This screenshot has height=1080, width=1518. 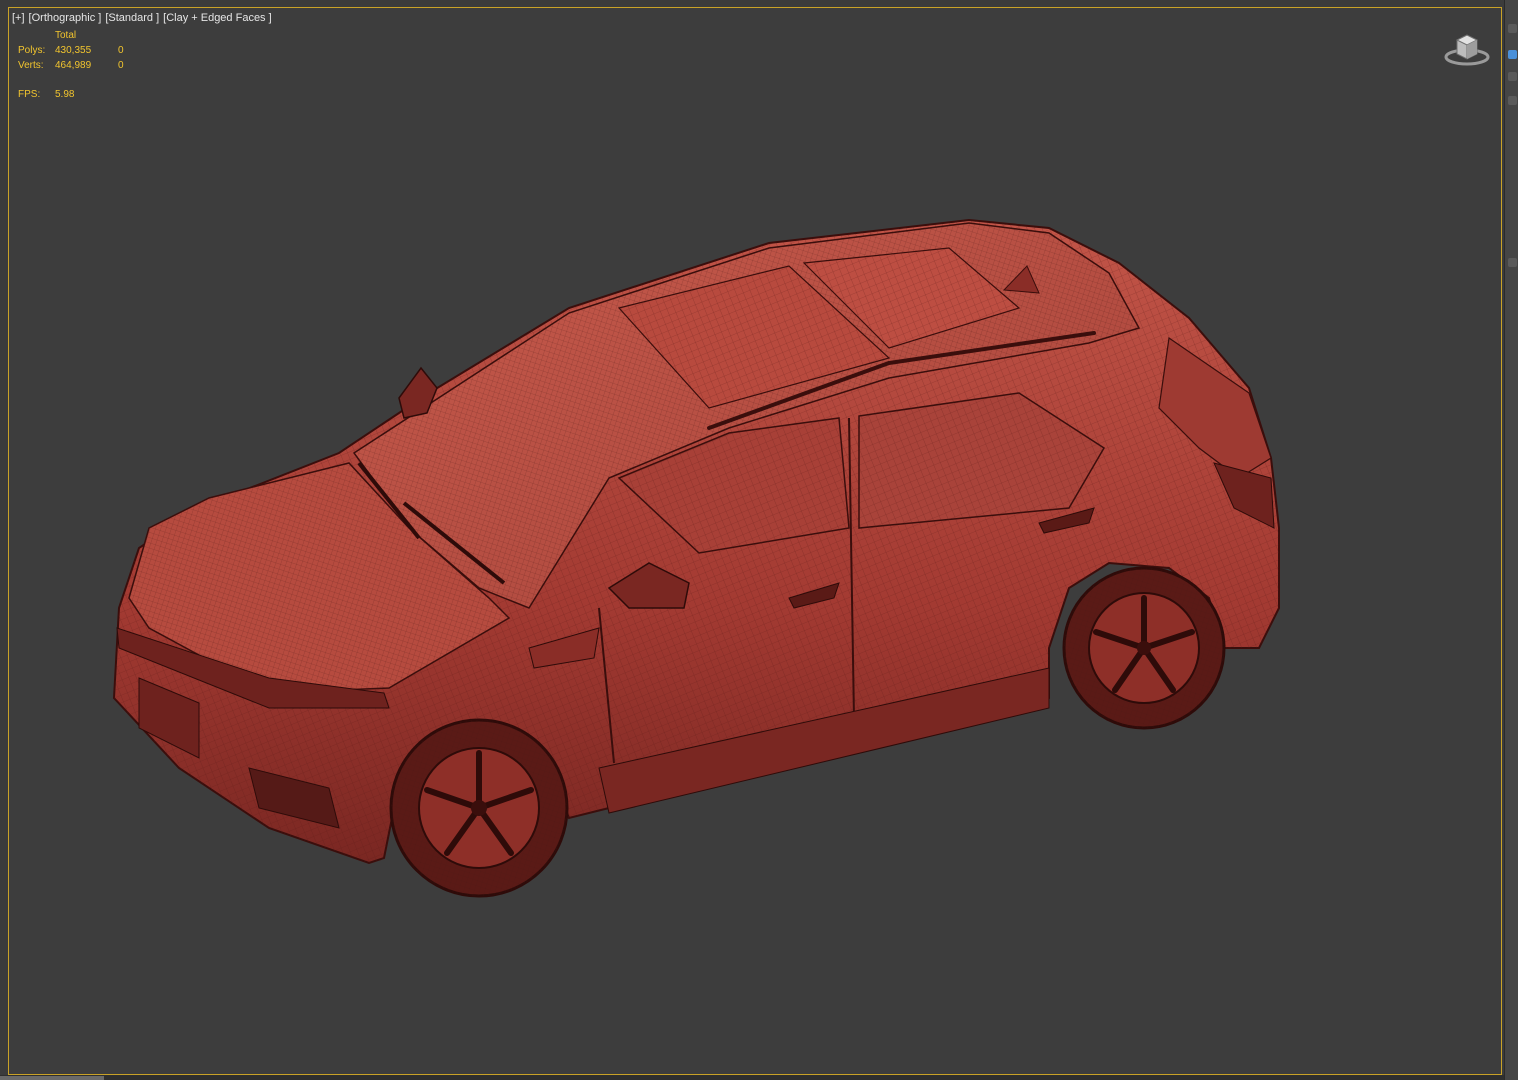 I want to click on verts-row: Verts: 464,989 0, so click(x=78, y=65).